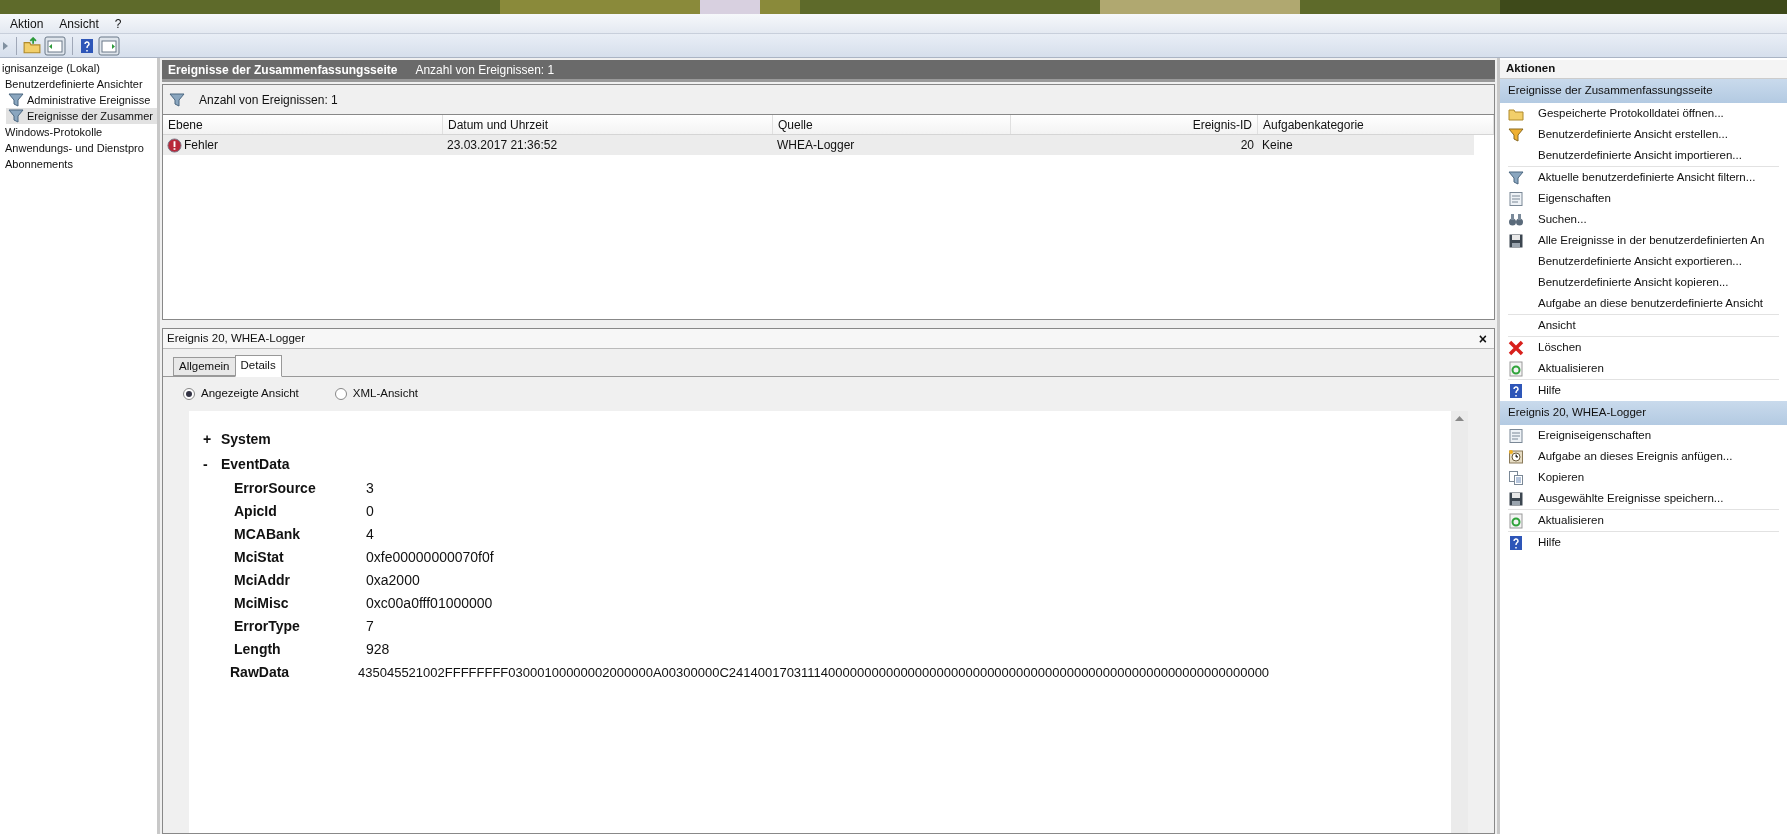  Describe the element at coordinates (283, 70) in the screenshot. I see `header-title: Ereignisse der Zusammenfassungsseite` at that location.